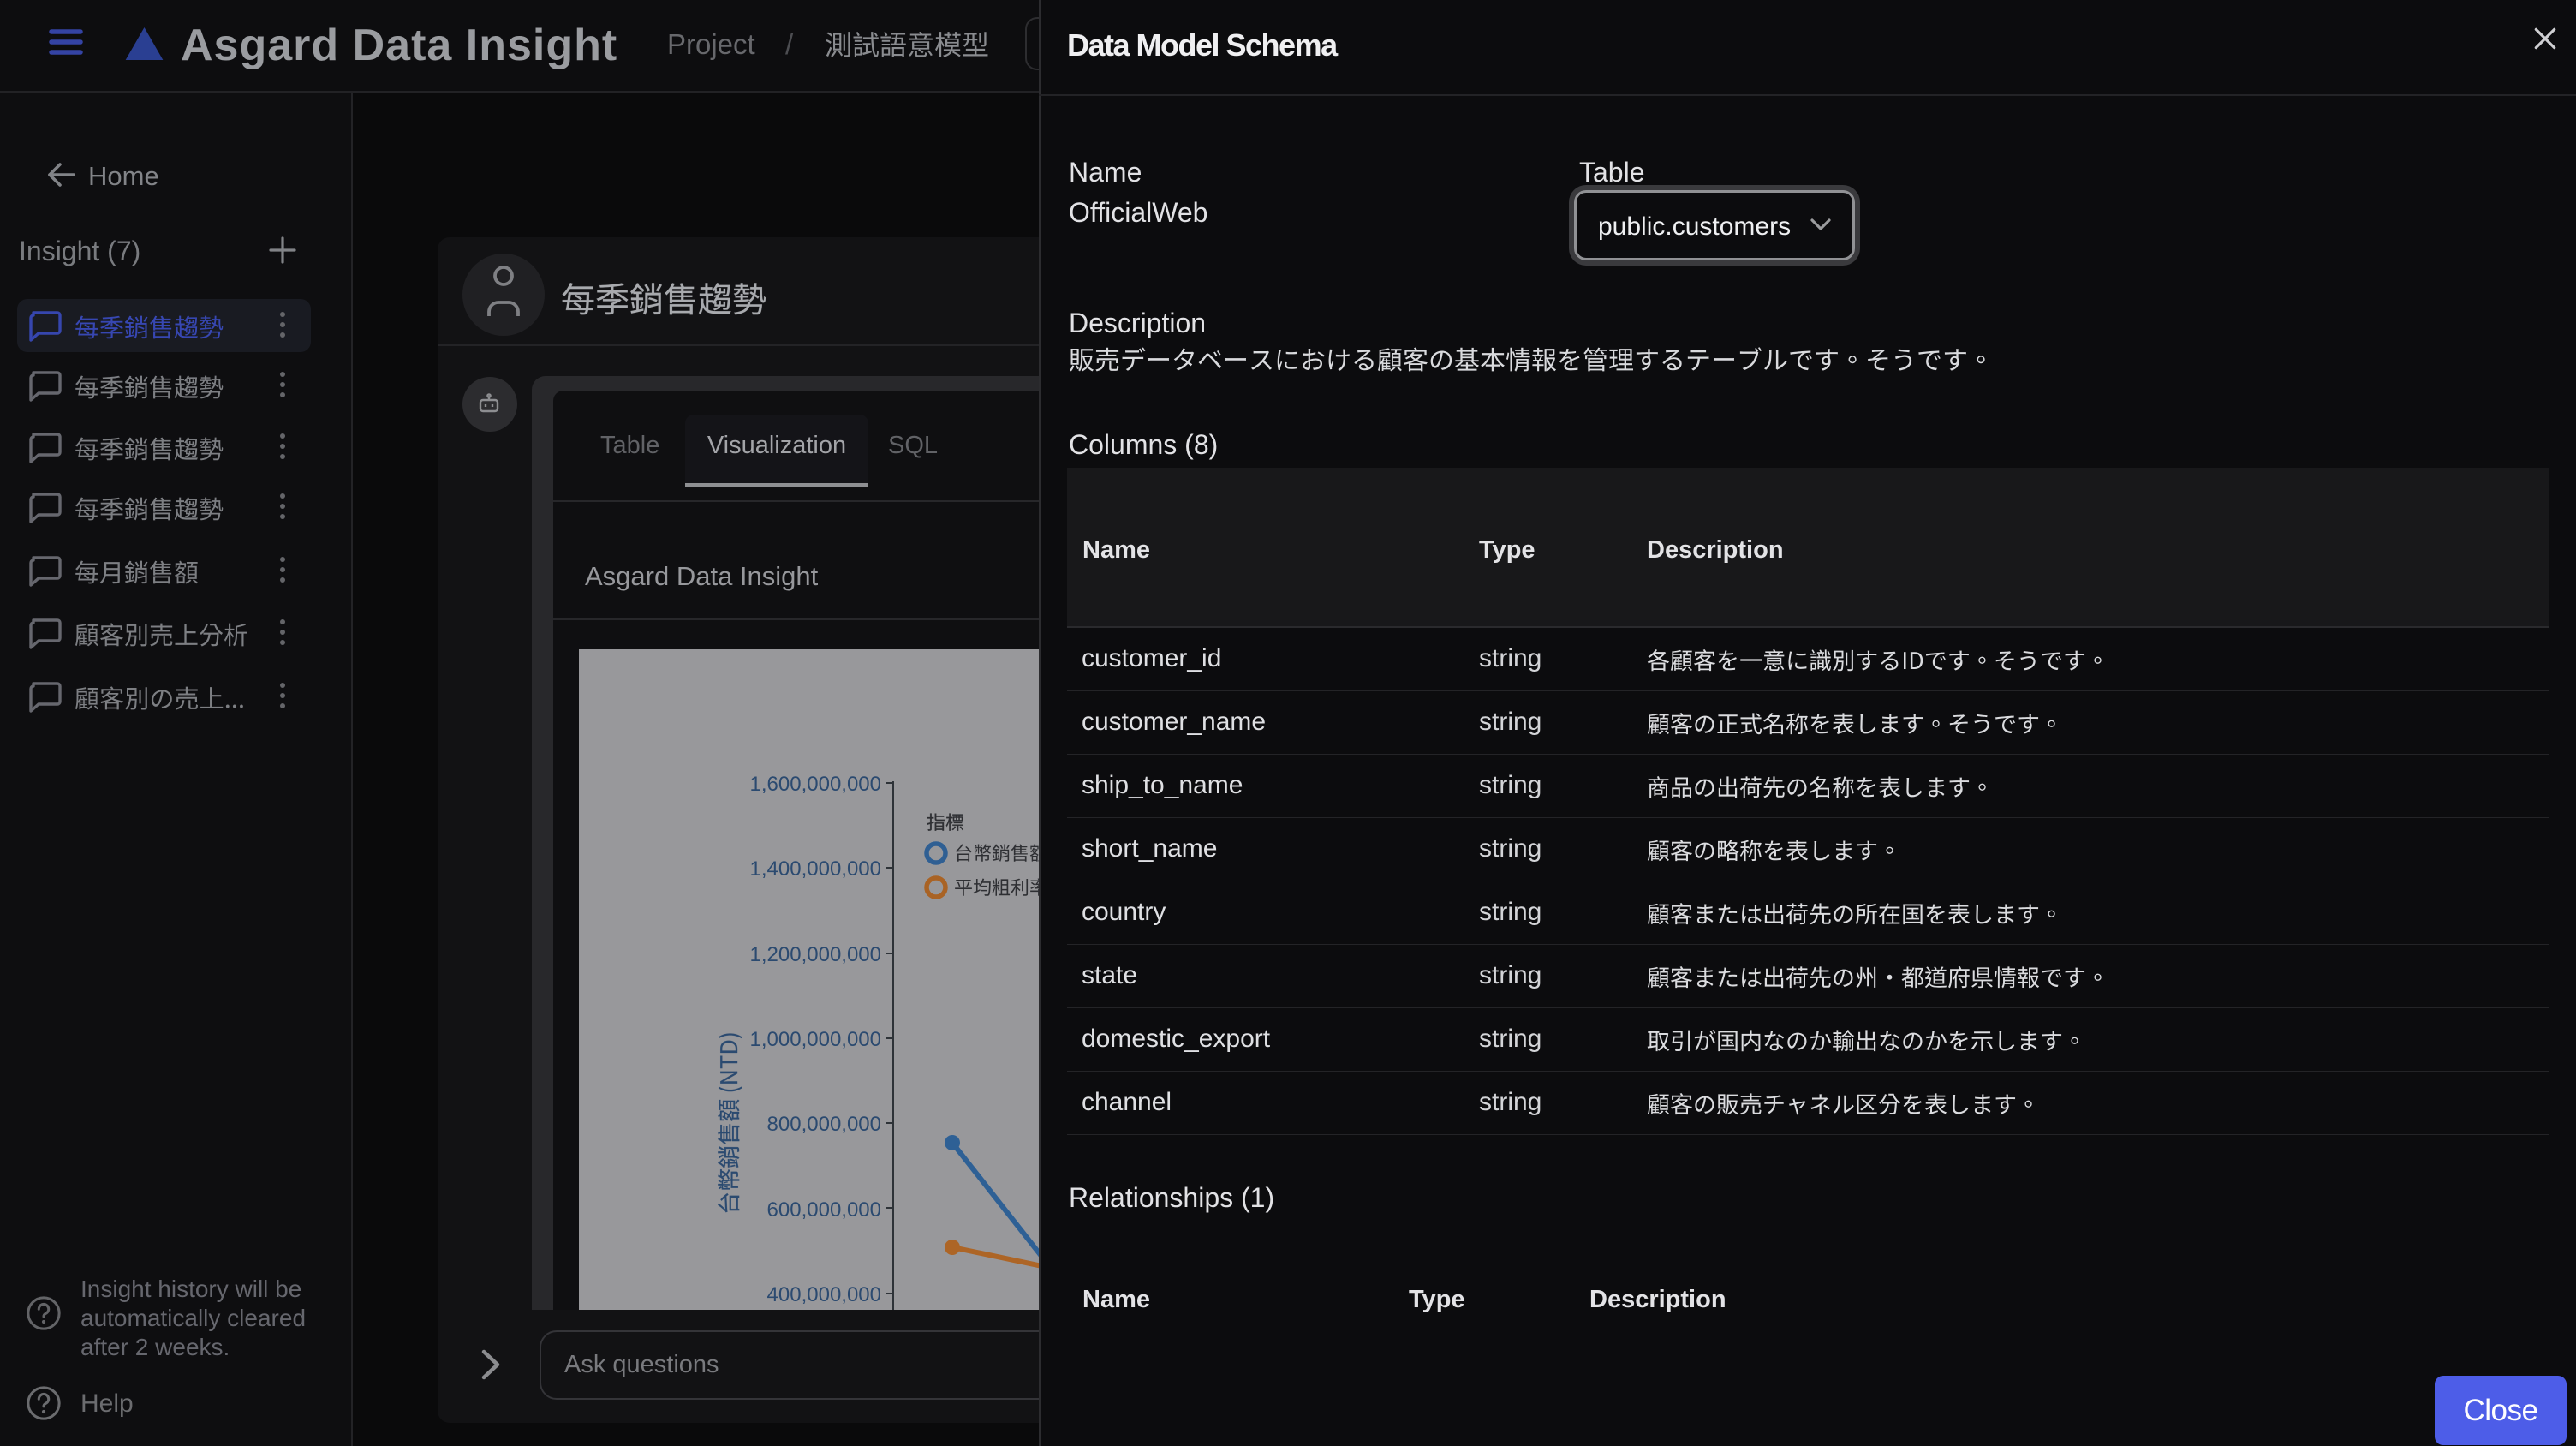 This screenshot has height=1446, width=2576. Describe the element at coordinates (815, 955) in the screenshot. I see `svg-text: 1,200,000,000` at that location.